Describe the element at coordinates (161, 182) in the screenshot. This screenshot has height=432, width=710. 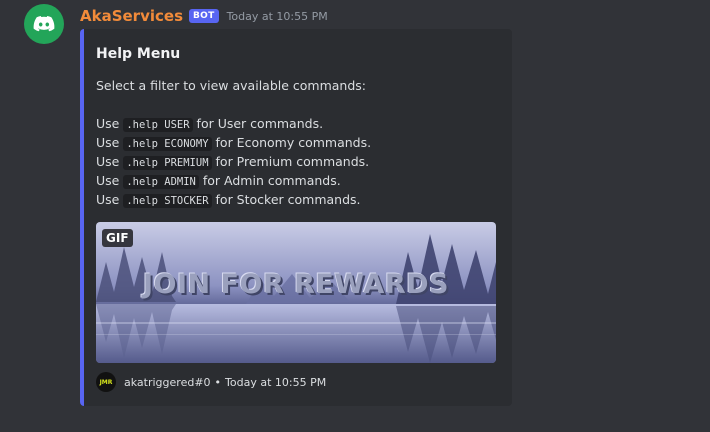
I see `command-code: .help ADMIN` at that location.